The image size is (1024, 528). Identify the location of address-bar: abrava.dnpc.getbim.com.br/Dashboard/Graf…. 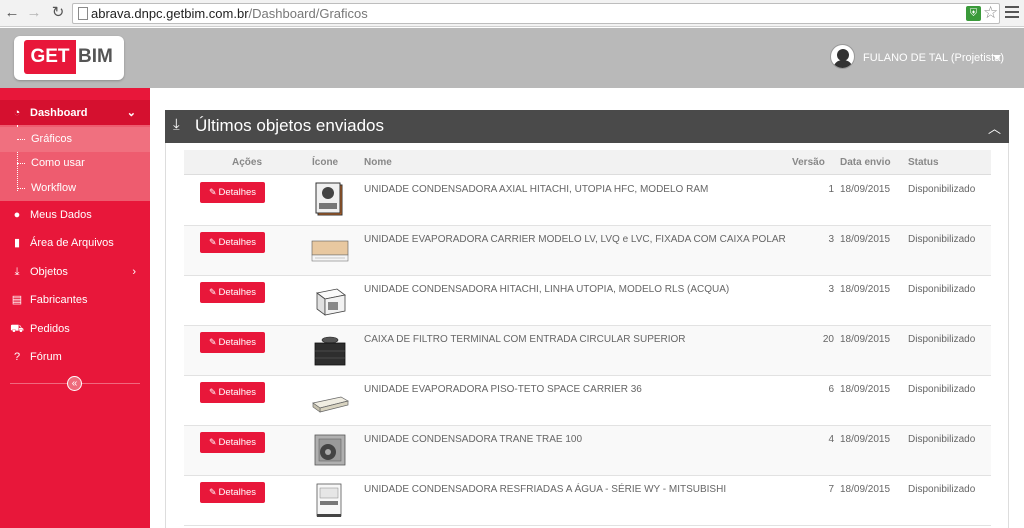
(536, 13).